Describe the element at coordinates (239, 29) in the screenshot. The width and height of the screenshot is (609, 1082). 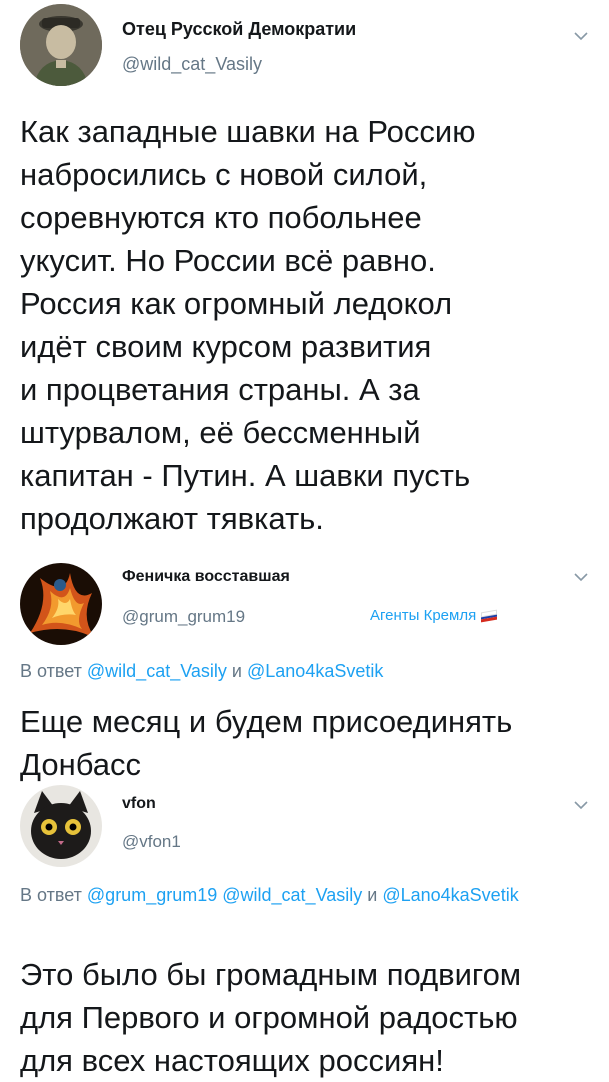
I see `author-name: Отец Русской Демократии` at that location.